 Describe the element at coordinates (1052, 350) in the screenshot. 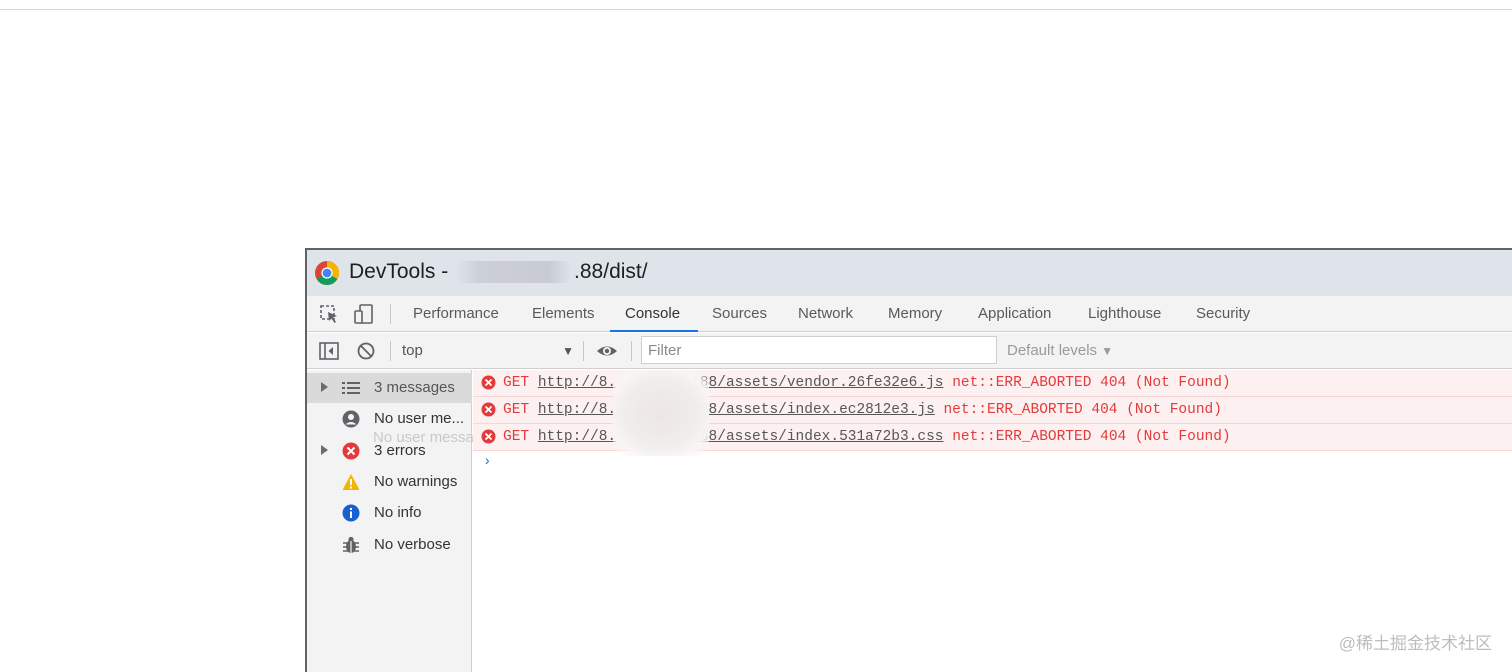

I see `log-levels-label: Default levels` at that location.